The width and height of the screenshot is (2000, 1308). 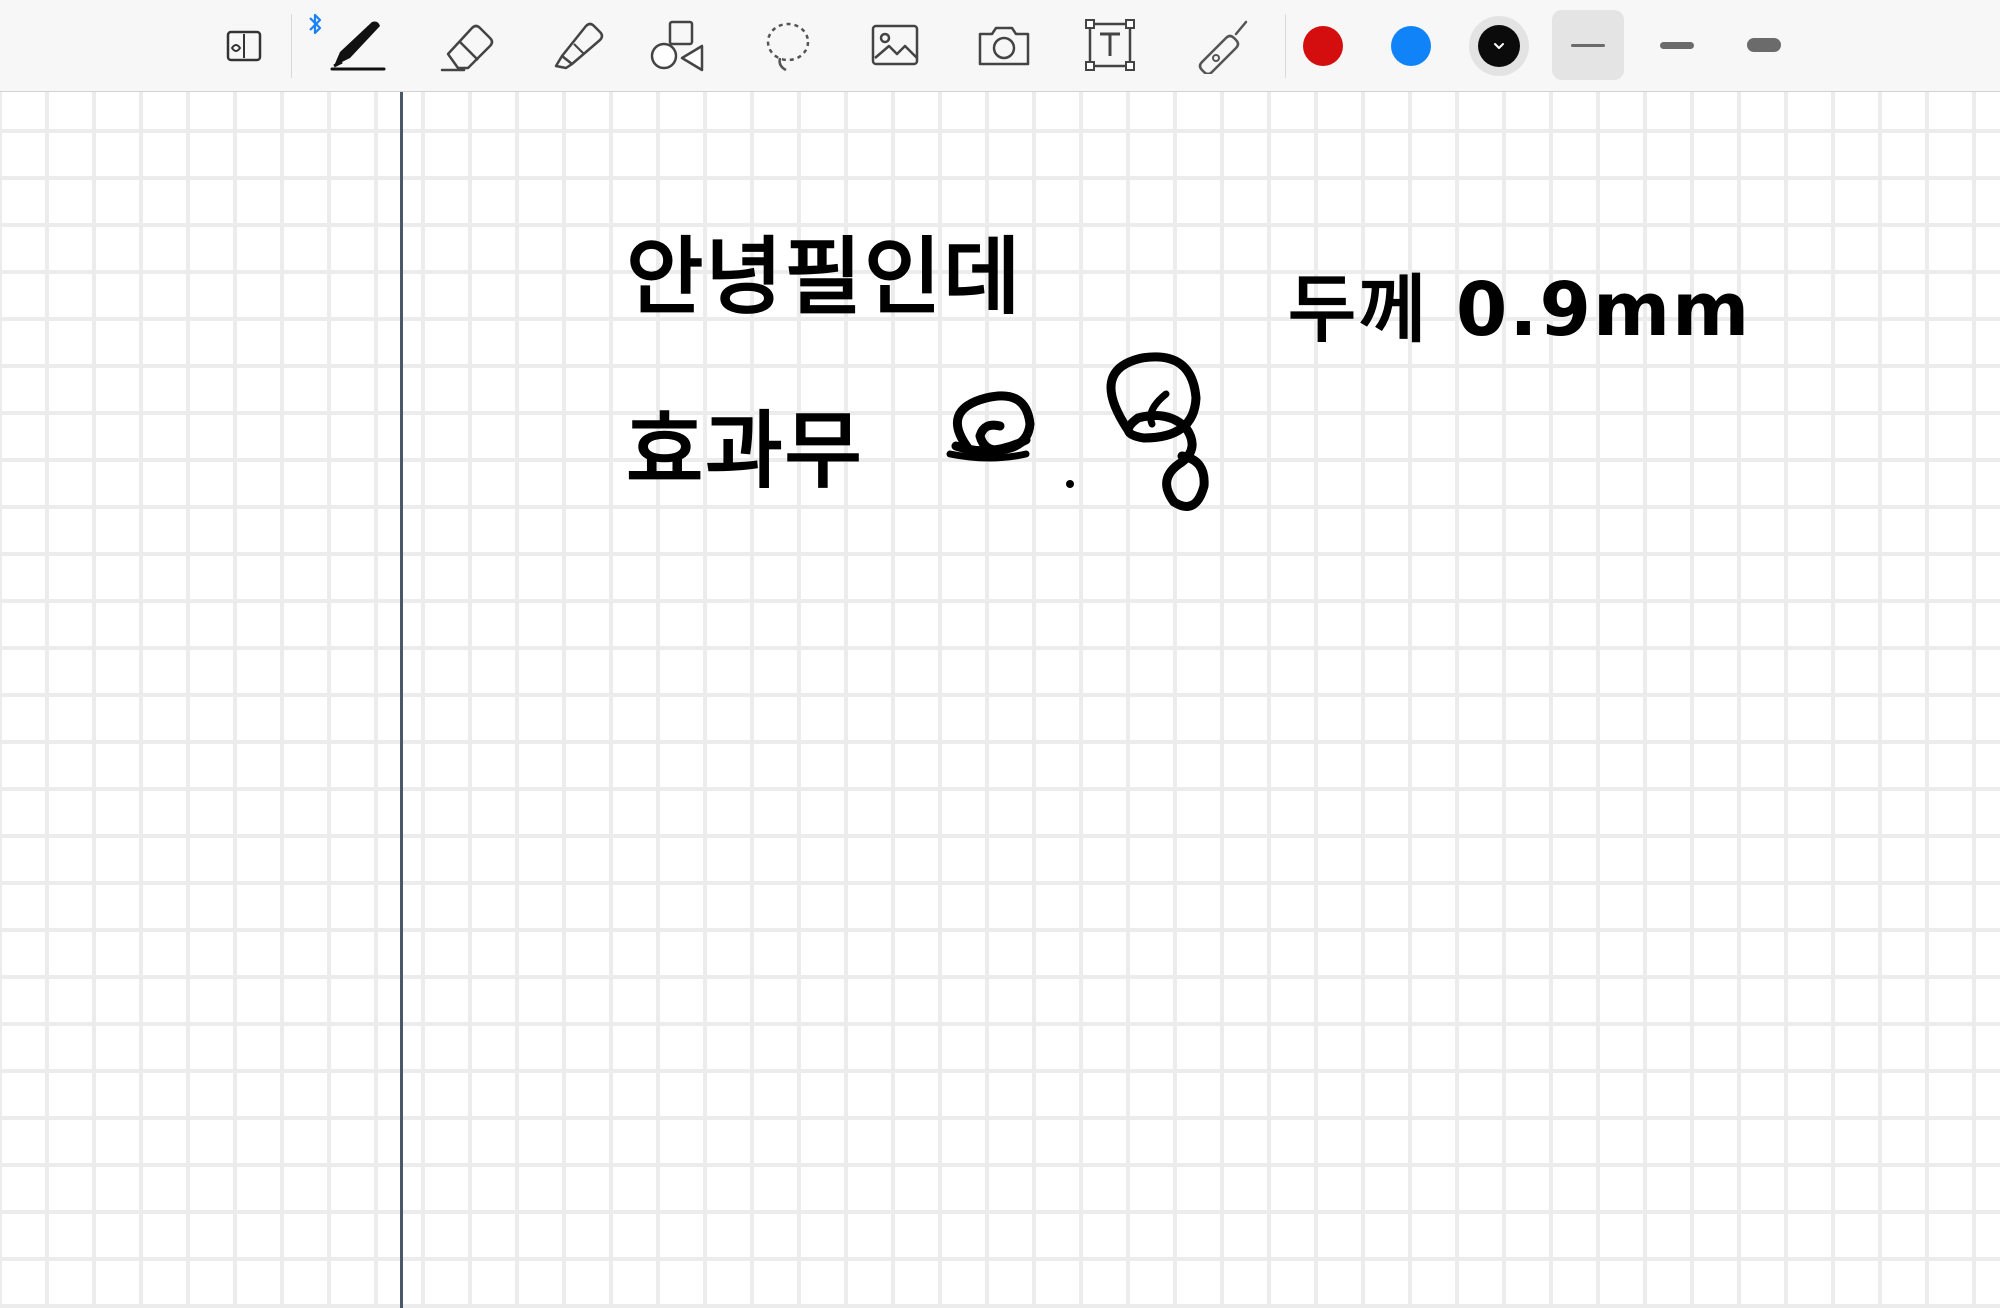 I want to click on highlighter-icon, so click(x=579, y=46).